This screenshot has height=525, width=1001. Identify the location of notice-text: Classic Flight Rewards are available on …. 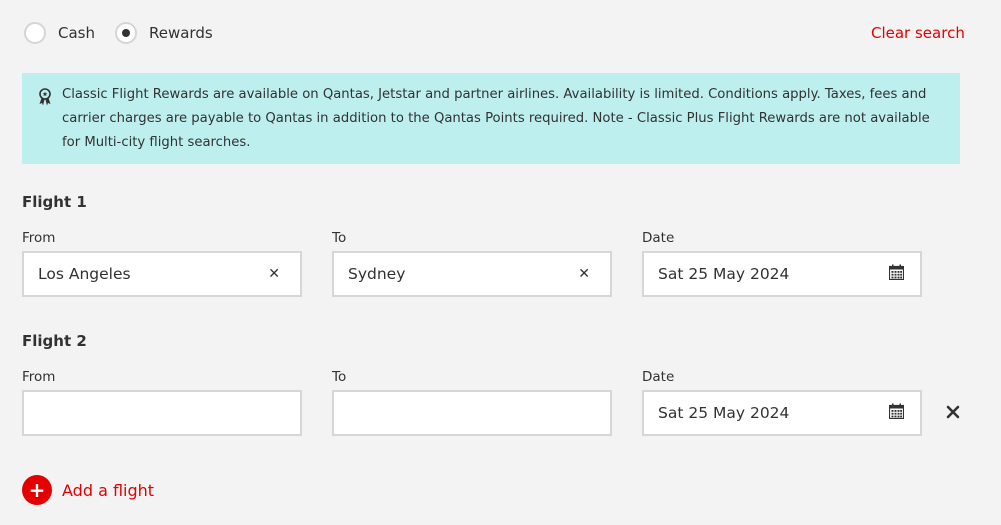
(496, 118).